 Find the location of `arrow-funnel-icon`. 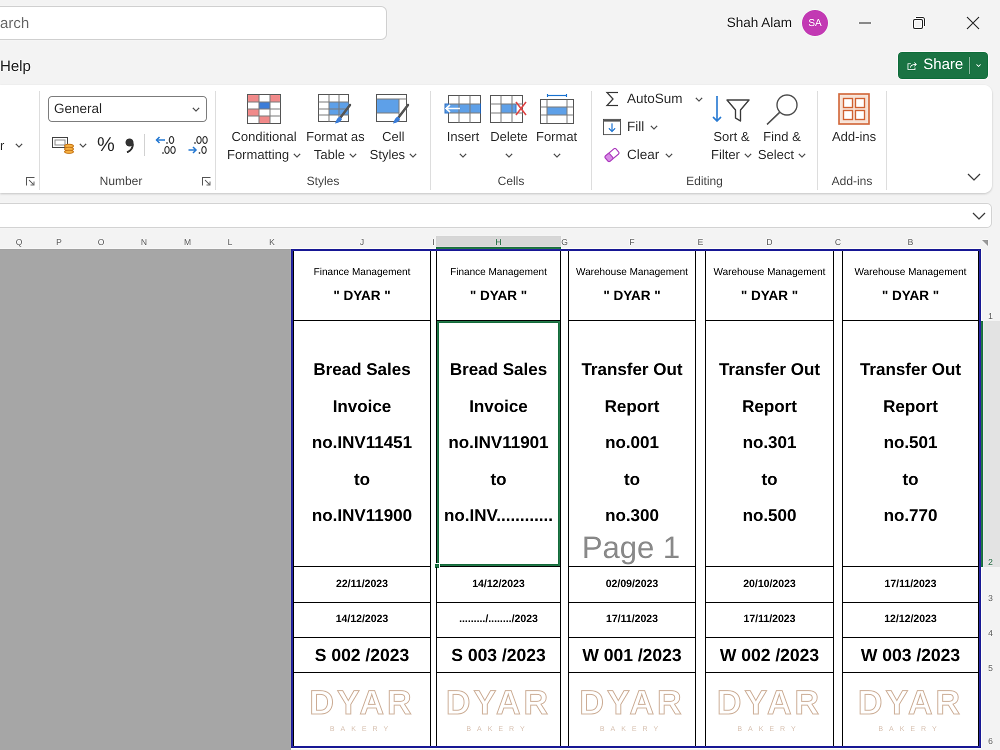

arrow-funnel-icon is located at coordinates (731, 109).